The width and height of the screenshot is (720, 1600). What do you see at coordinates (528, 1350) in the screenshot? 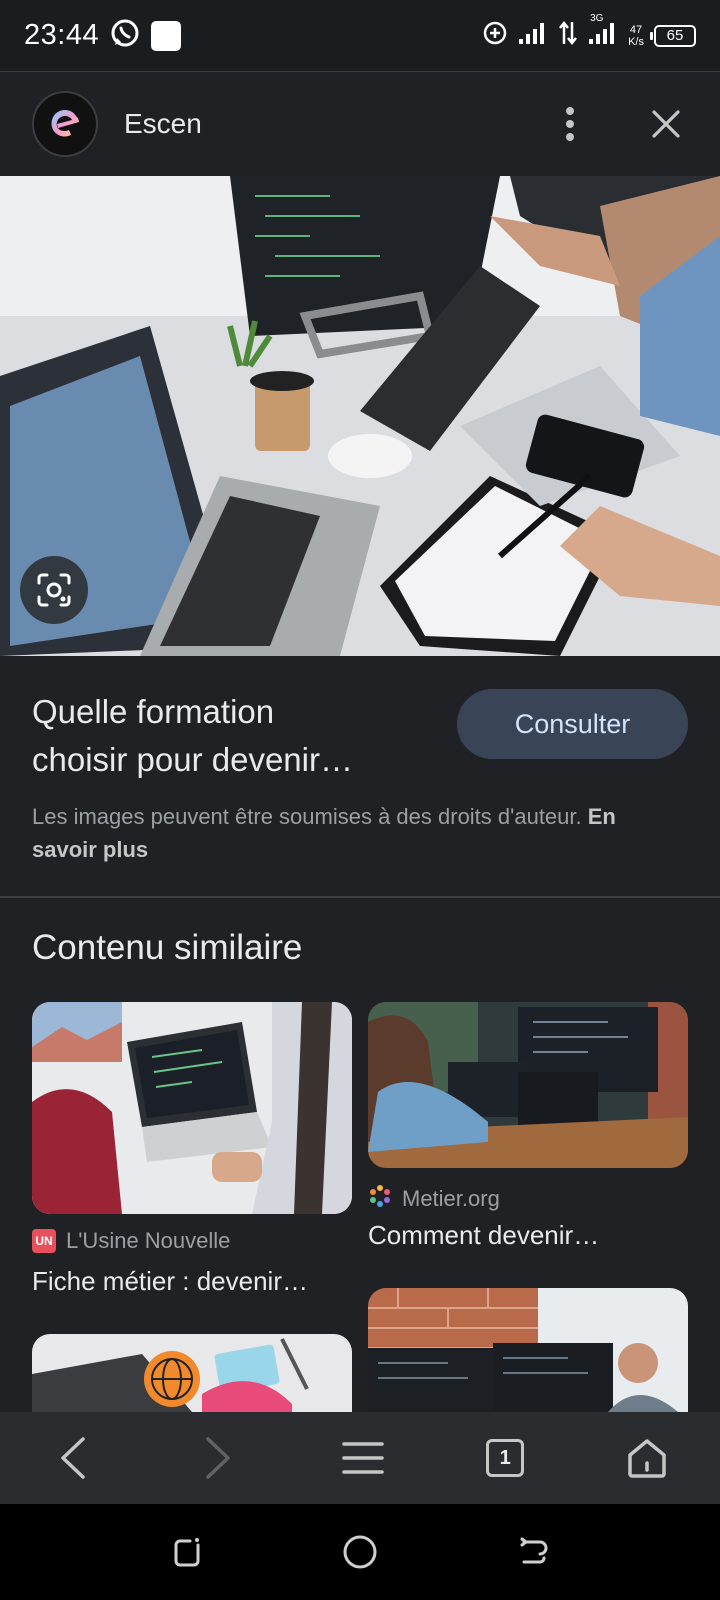
I see `similar-card-4-image` at bounding box center [528, 1350].